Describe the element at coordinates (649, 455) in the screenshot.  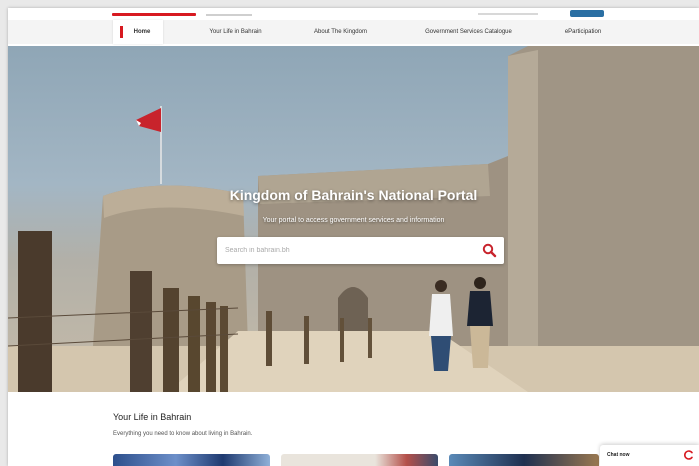
I see `chat-widget: Chat now` at that location.